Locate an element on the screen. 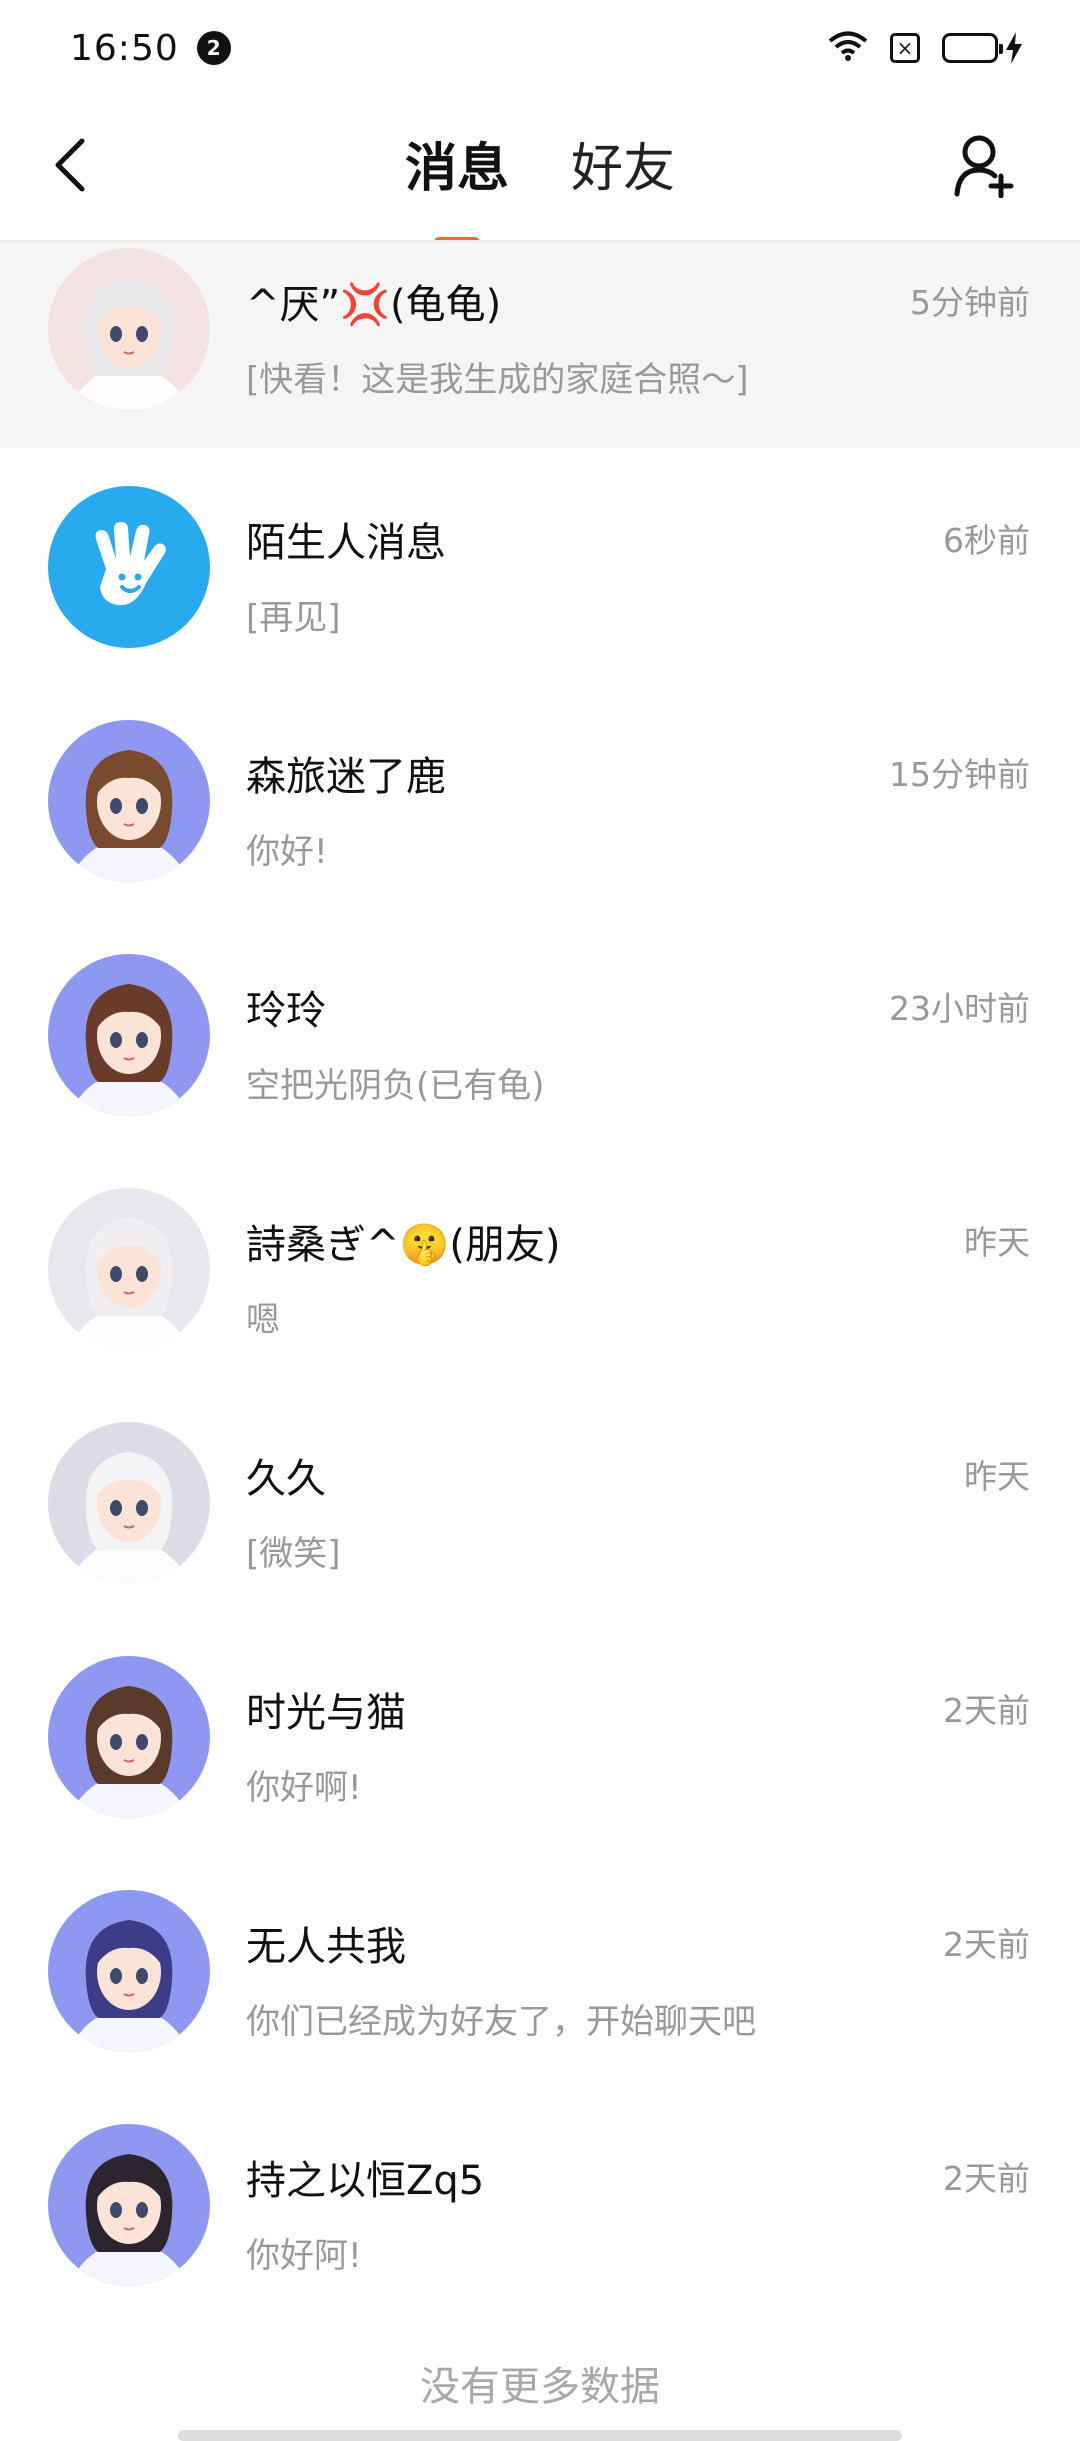 The image size is (1080, 2441). conversation-text: 陌生人消息 [再见] is located at coordinates (639, 574).